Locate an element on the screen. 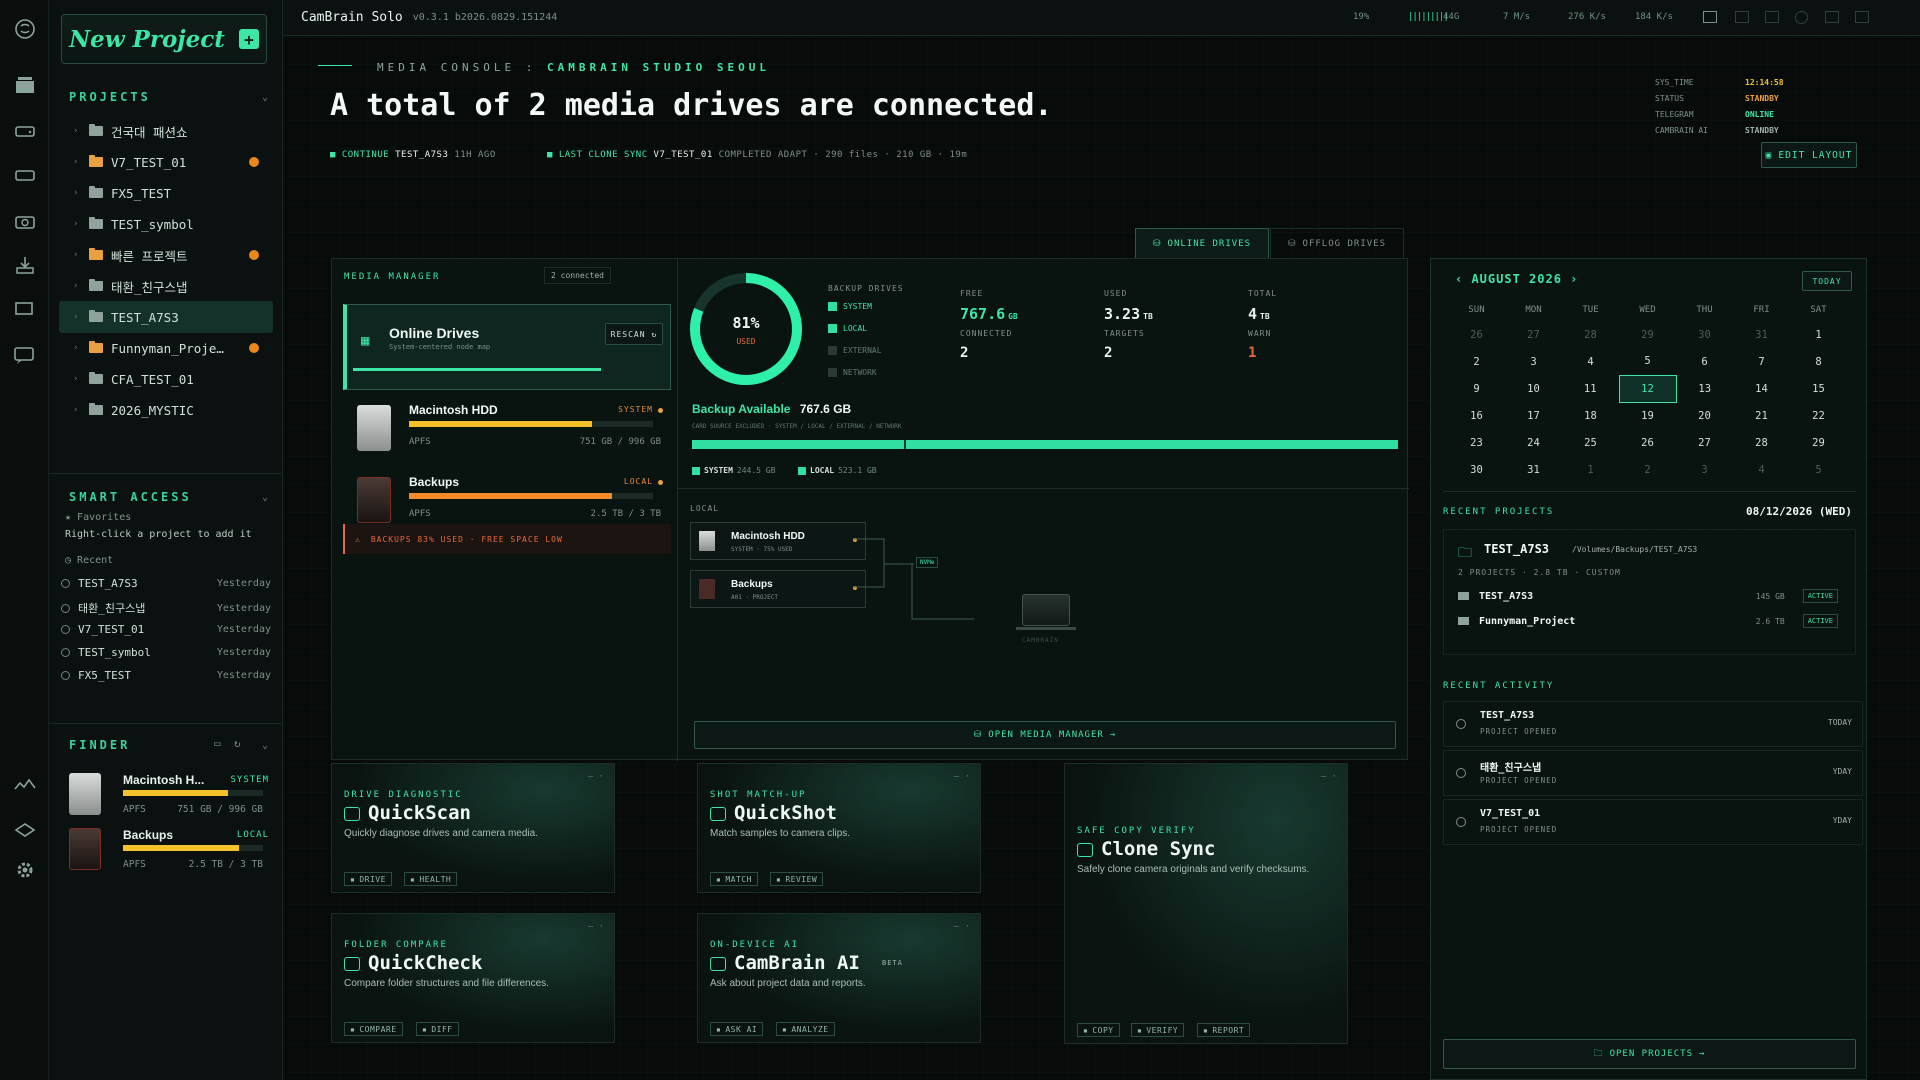 The width and height of the screenshot is (1920, 1080). open-projects-button: 🗀 OPEN PROJECTS → is located at coordinates (1649, 1054).